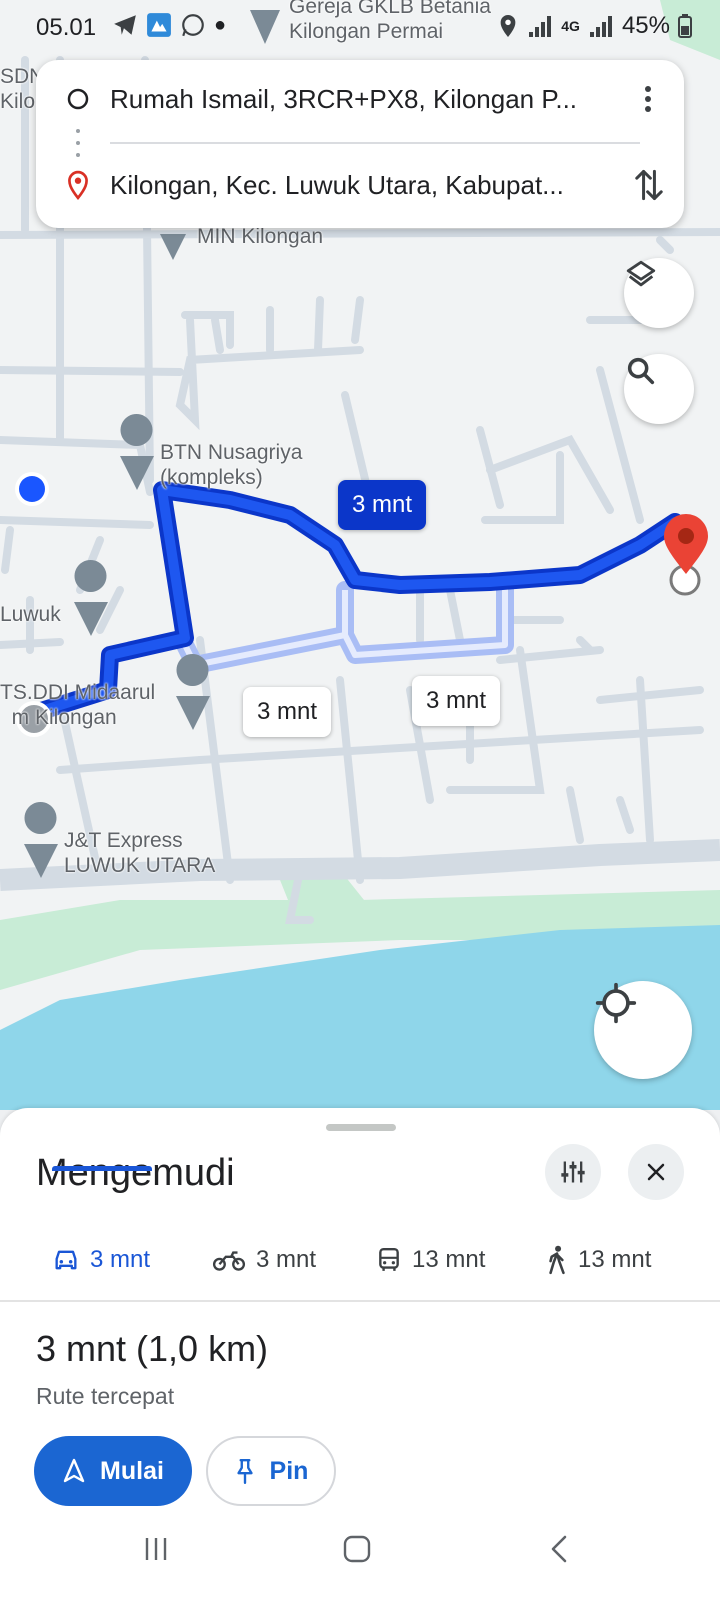  What do you see at coordinates (287, 712) in the screenshot?
I see `route-time-badge-alt-1: 3 mnt` at bounding box center [287, 712].